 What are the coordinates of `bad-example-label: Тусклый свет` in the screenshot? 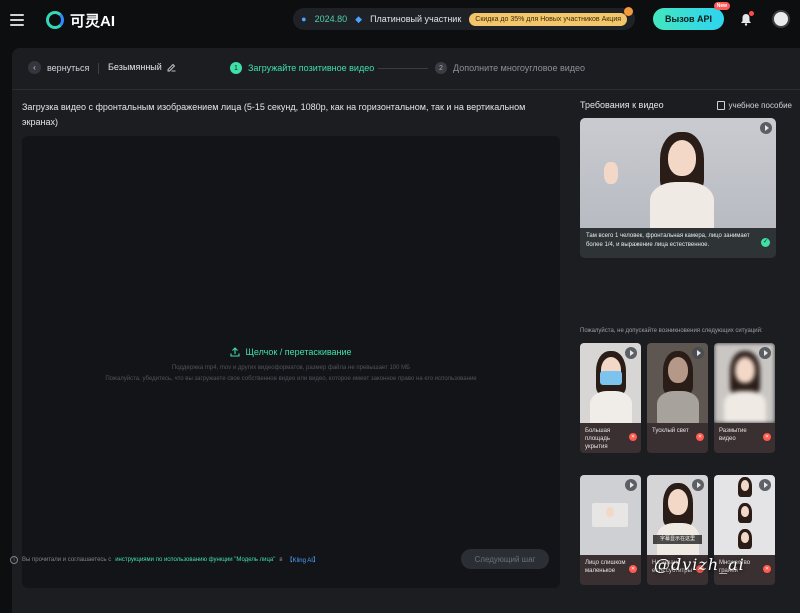 It's located at (670, 431).